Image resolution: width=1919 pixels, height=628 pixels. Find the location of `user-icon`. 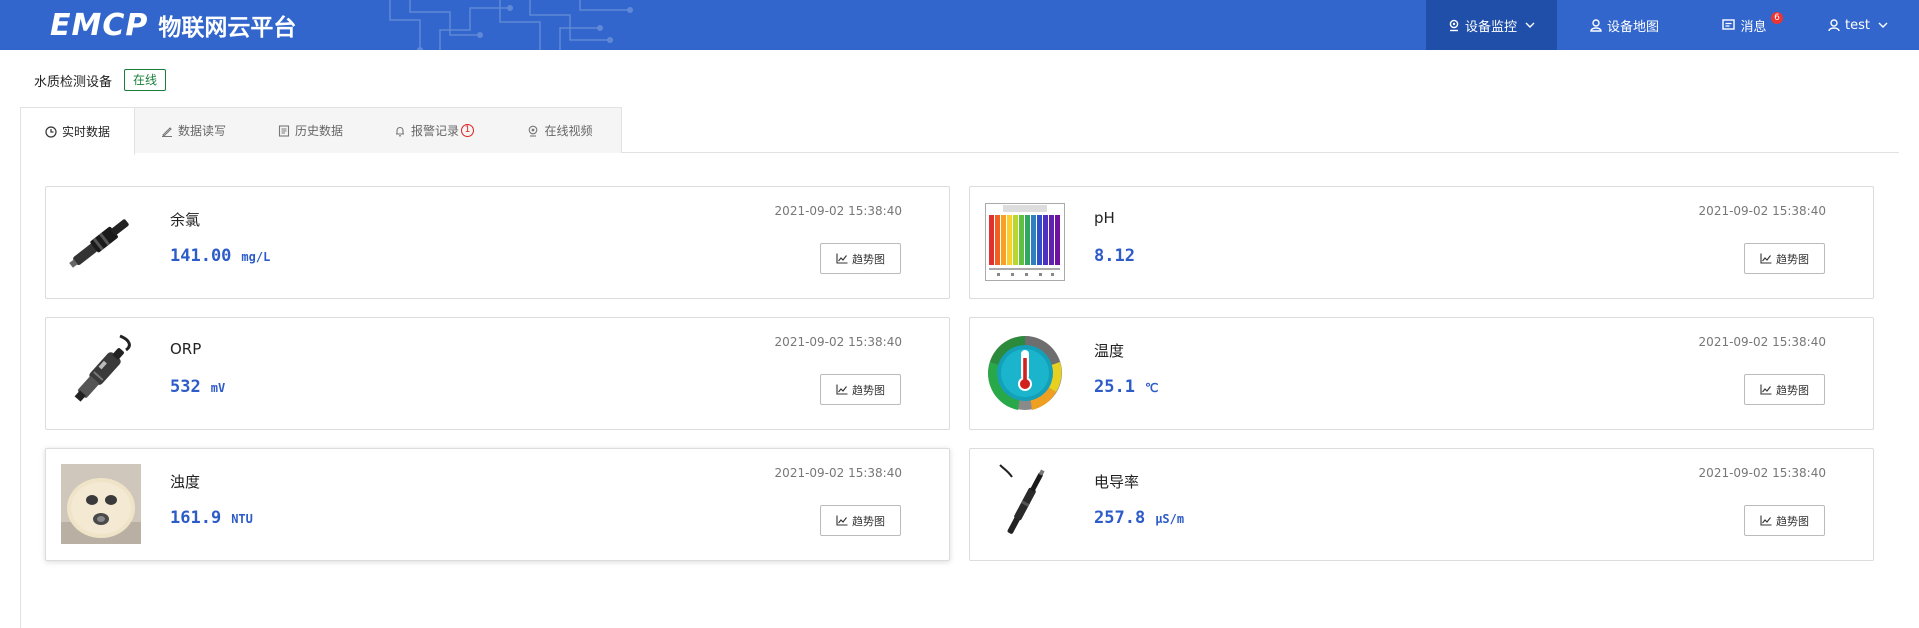

user-icon is located at coordinates (1834, 24).